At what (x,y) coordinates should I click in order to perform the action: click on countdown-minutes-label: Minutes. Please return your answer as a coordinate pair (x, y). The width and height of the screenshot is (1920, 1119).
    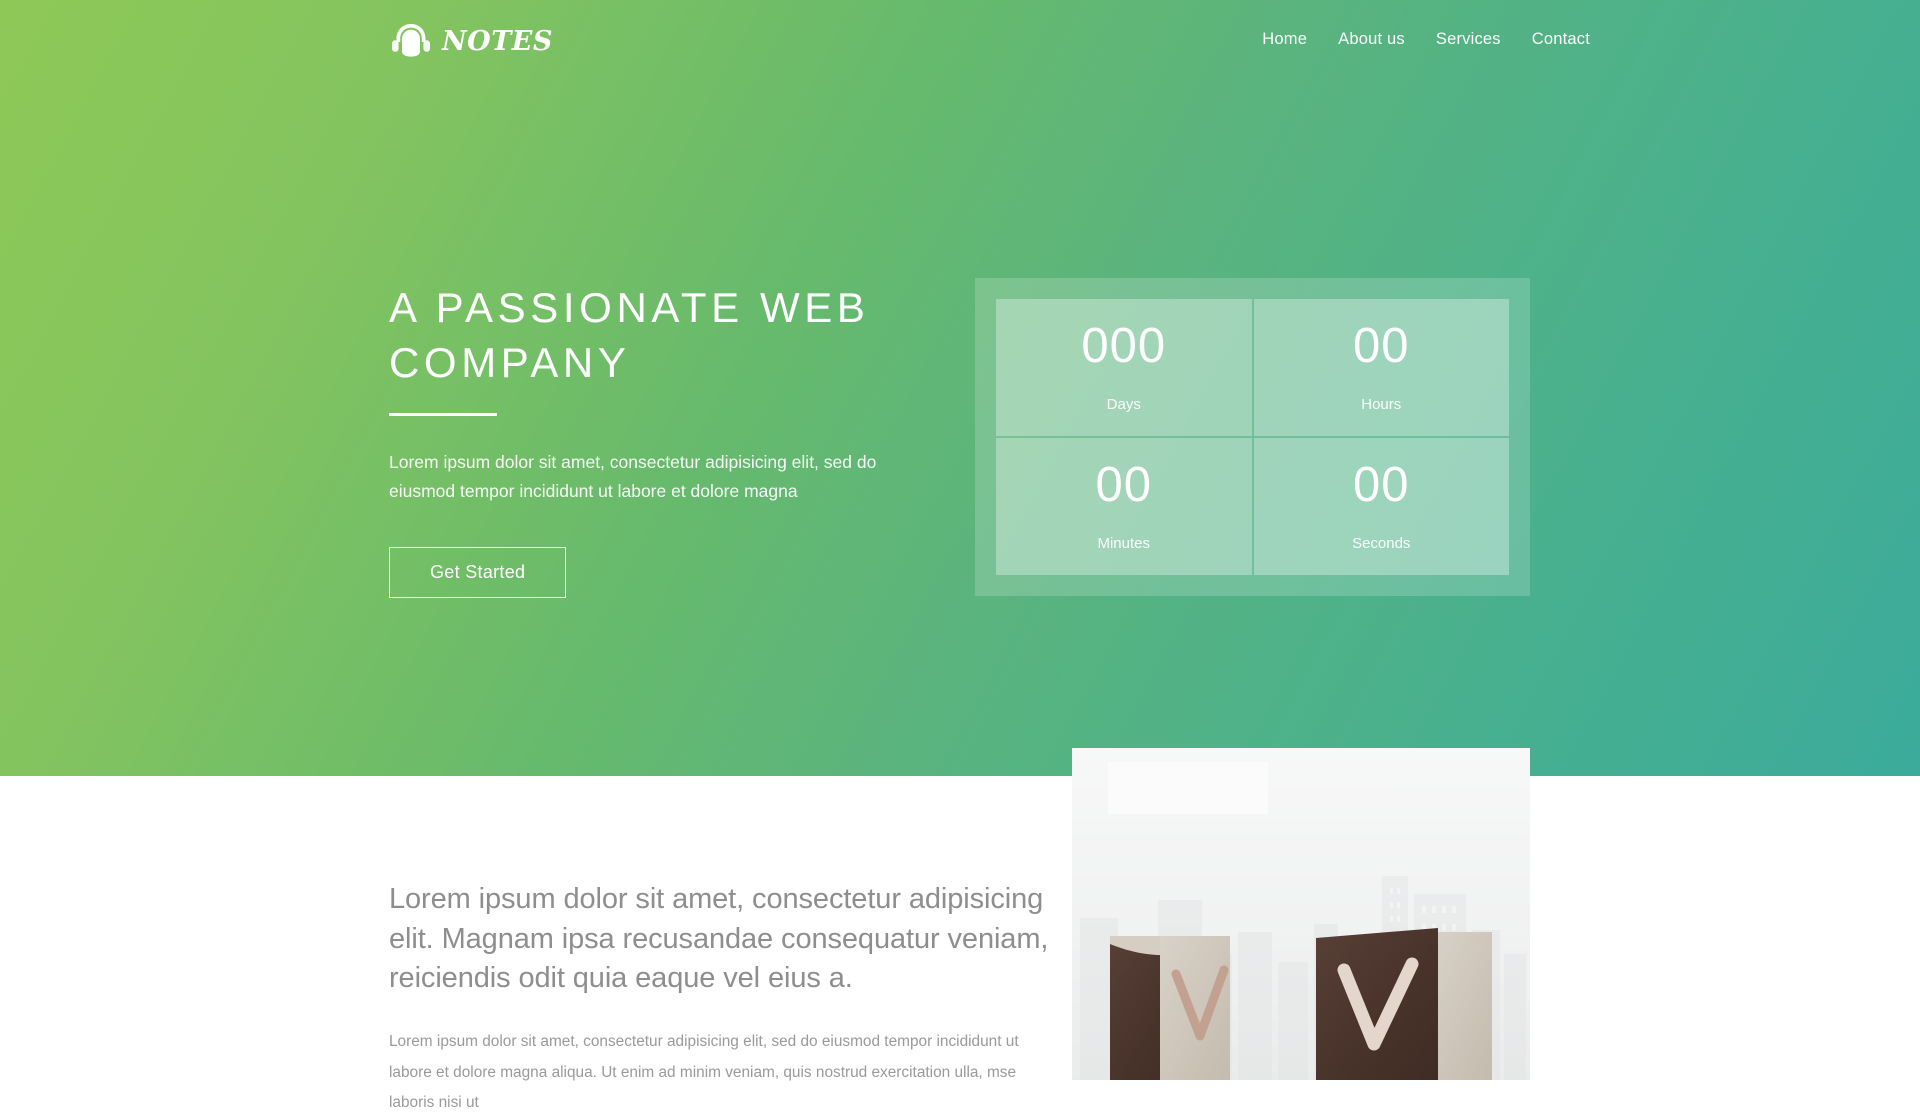
    Looking at the image, I should click on (1124, 543).